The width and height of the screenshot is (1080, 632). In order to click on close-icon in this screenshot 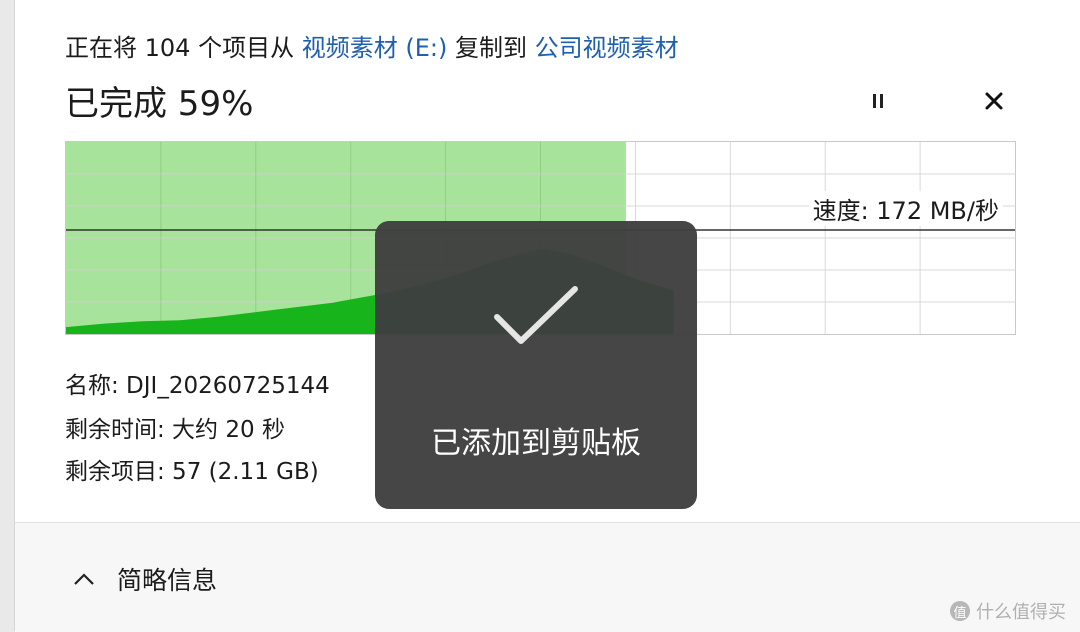, I will do `click(994, 101)`.